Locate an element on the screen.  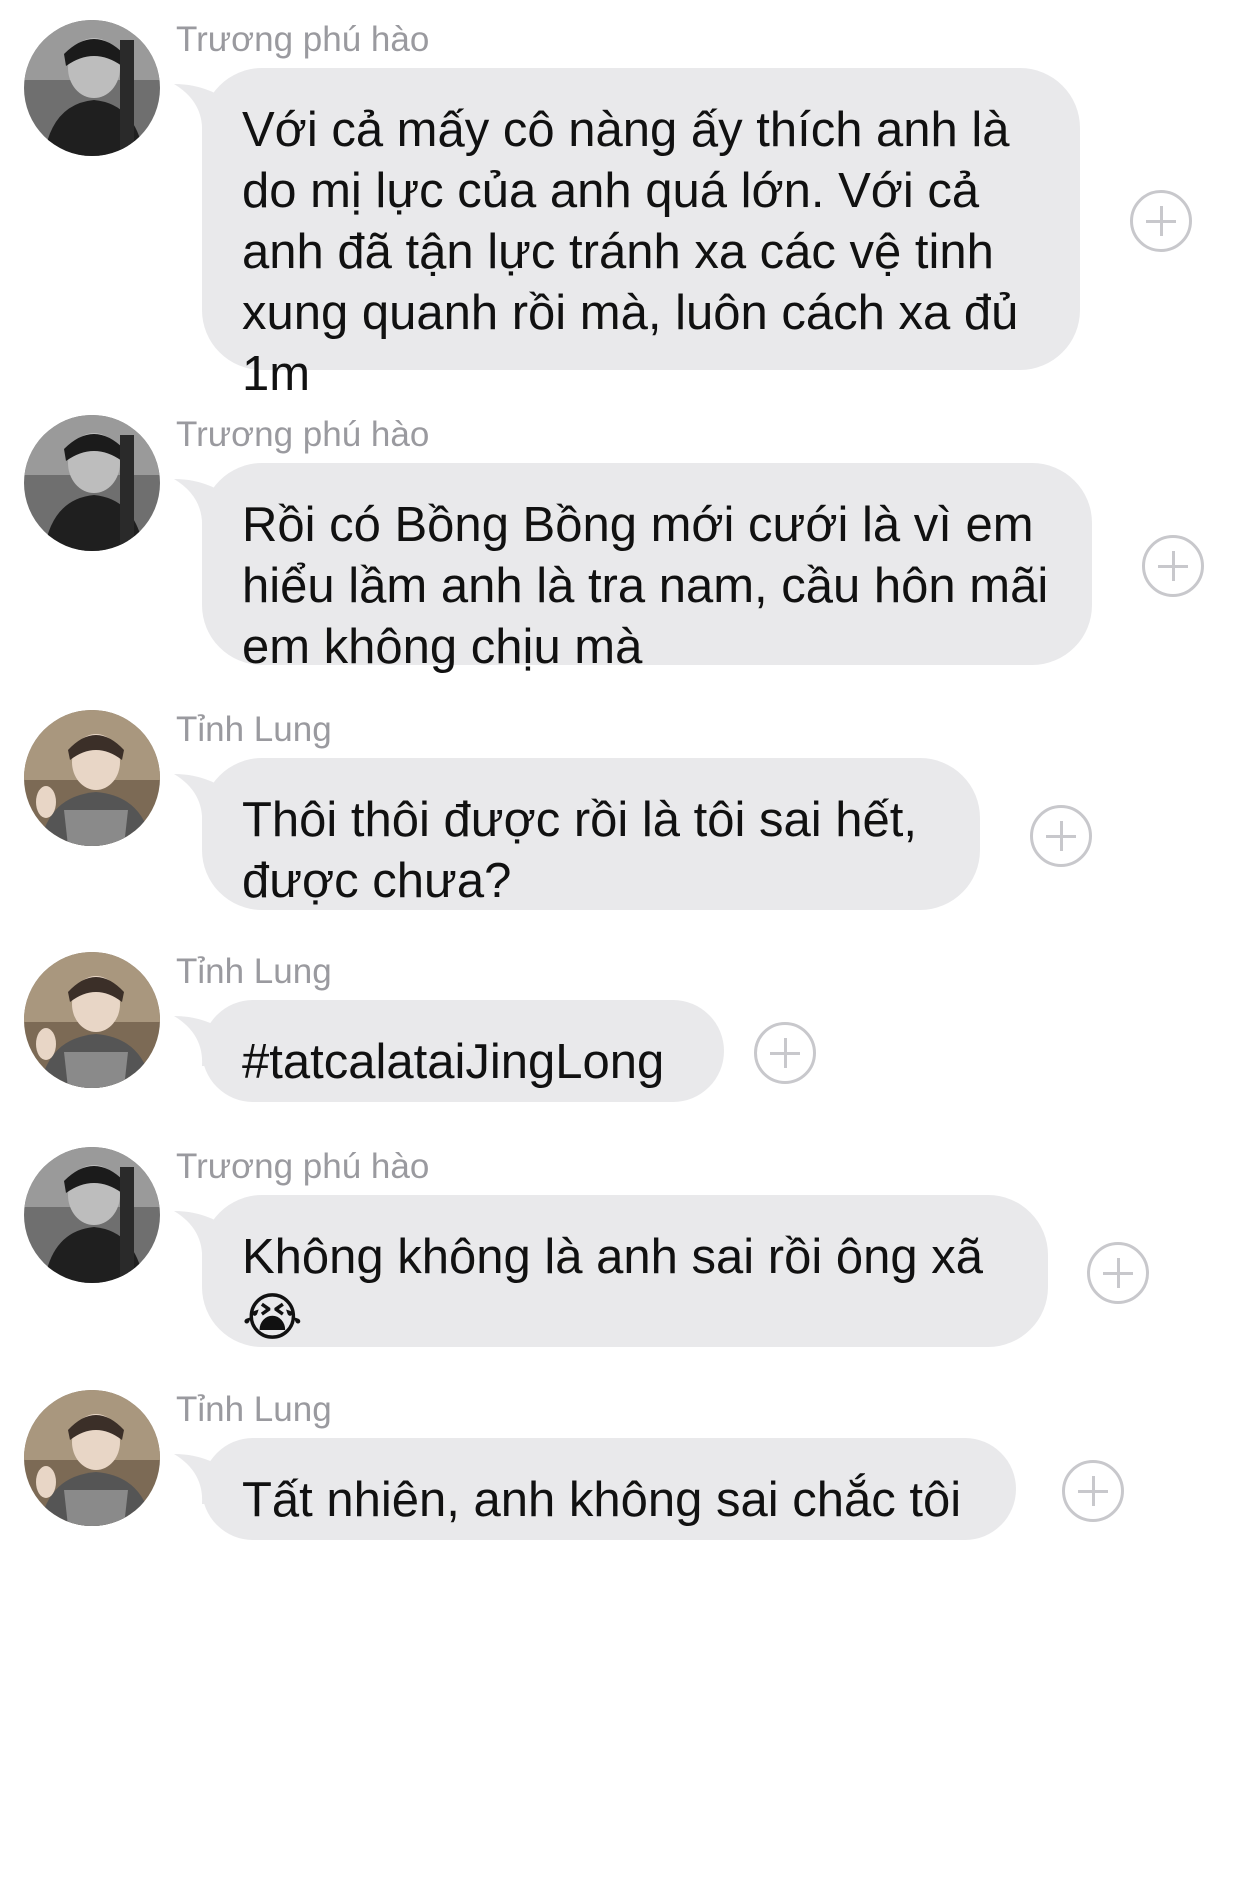
message-row: Tỉnh Lung #tatcalataiJingLong is located at coordinates (621, 1027).